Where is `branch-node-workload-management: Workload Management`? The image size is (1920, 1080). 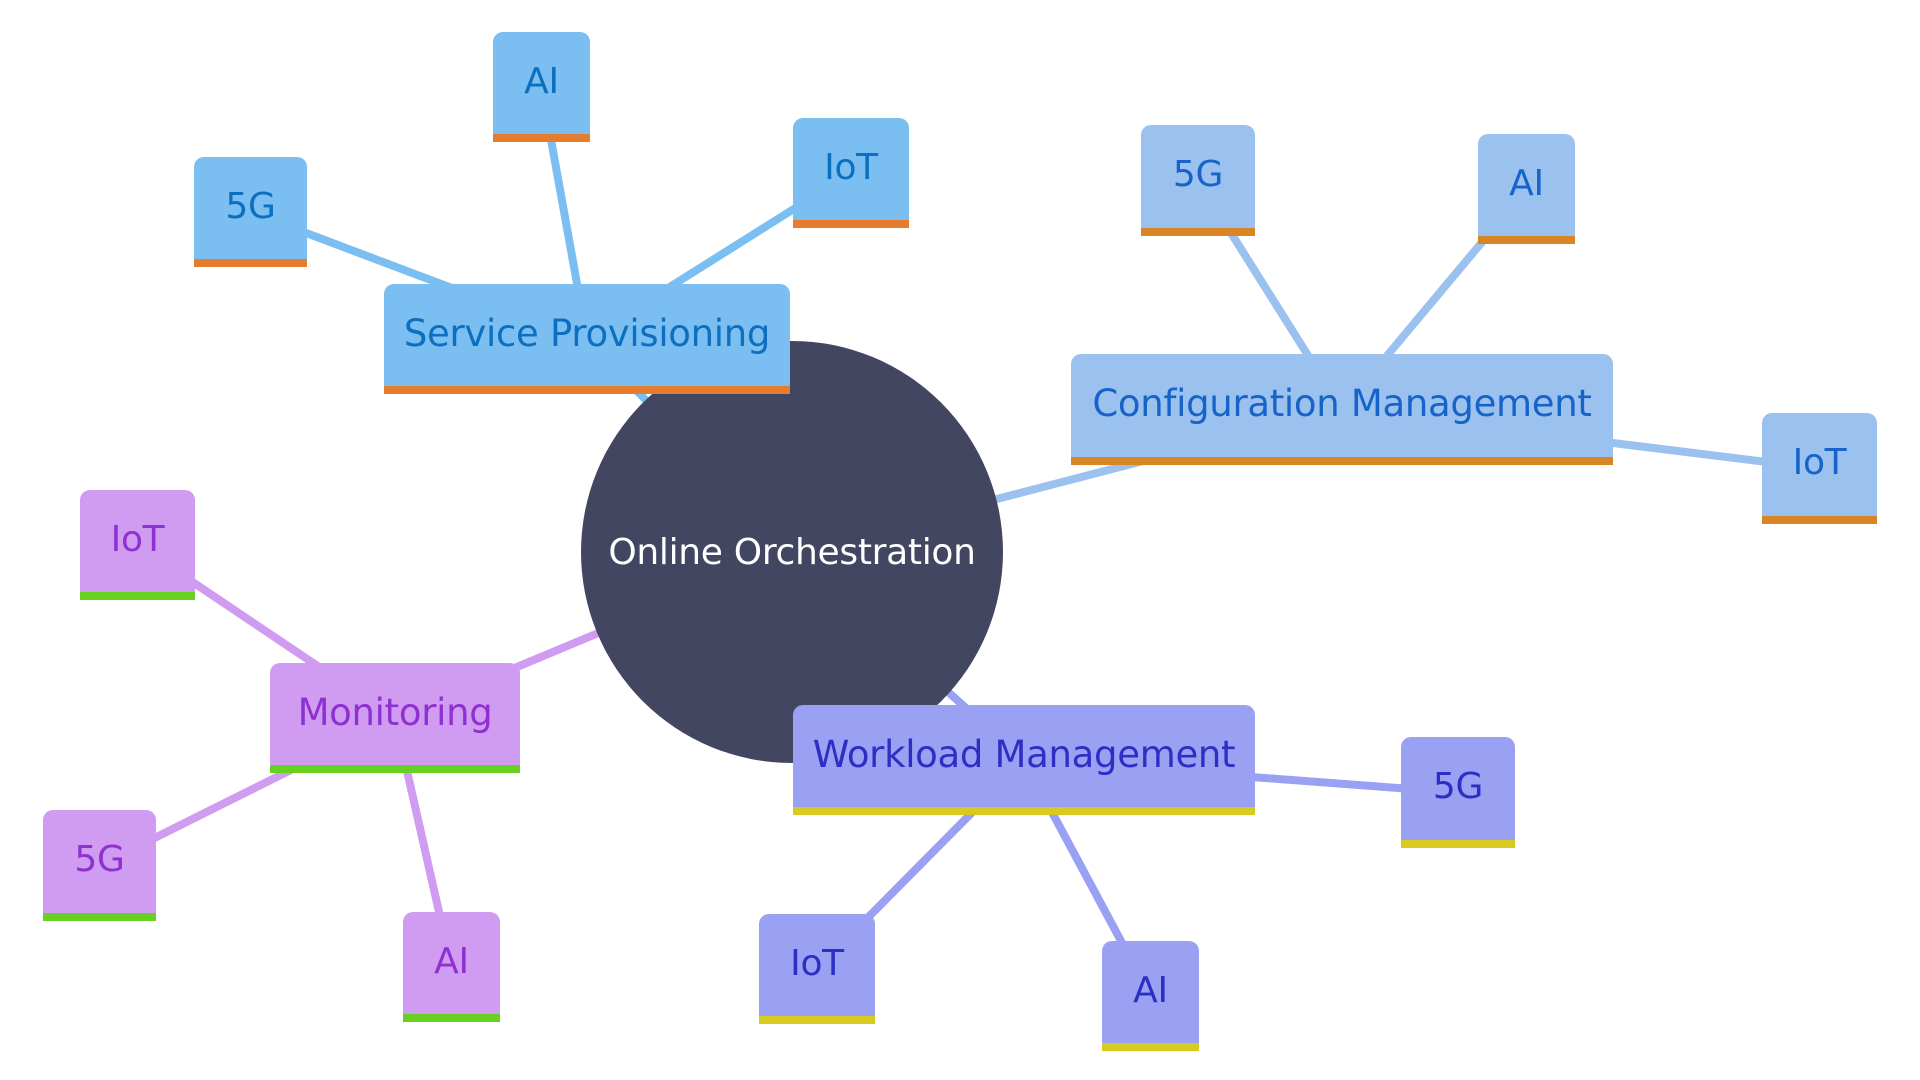 branch-node-workload-management: Workload Management is located at coordinates (1024, 760).